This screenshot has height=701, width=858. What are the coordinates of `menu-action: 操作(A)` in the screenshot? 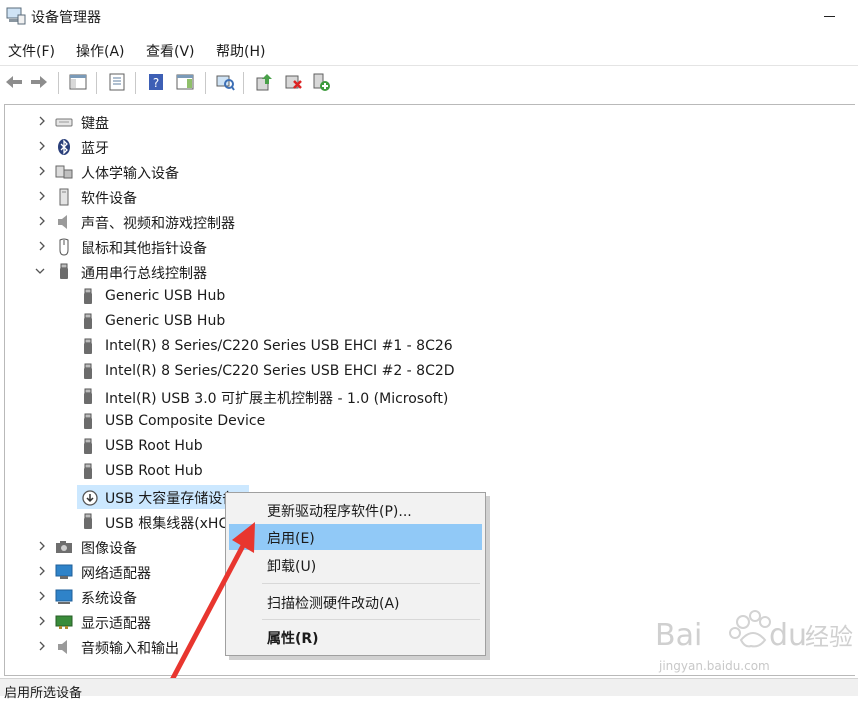 It's located at (100, 51).